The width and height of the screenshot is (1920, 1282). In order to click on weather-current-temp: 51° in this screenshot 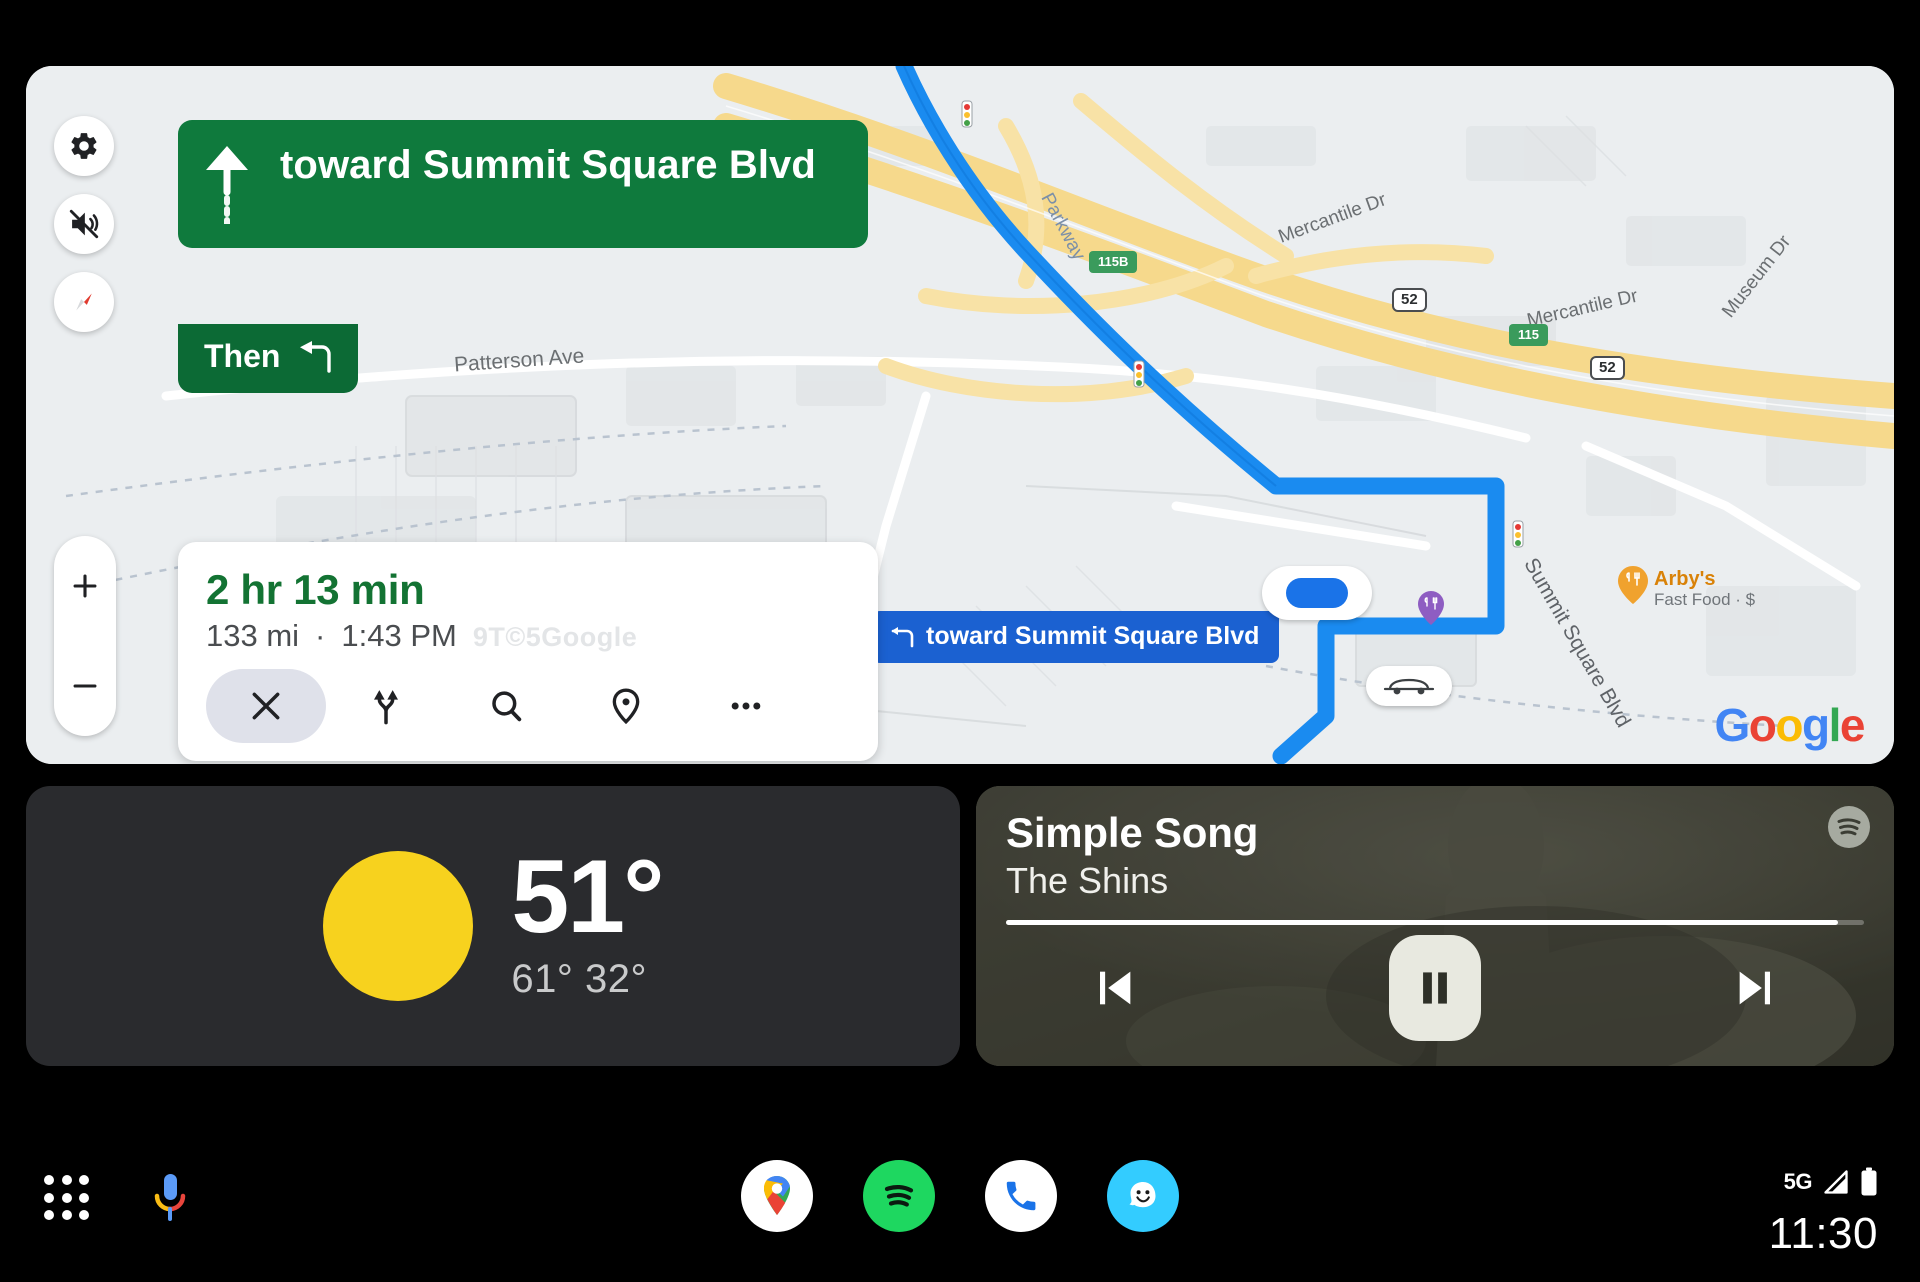, I will do `click(587, 897)`.